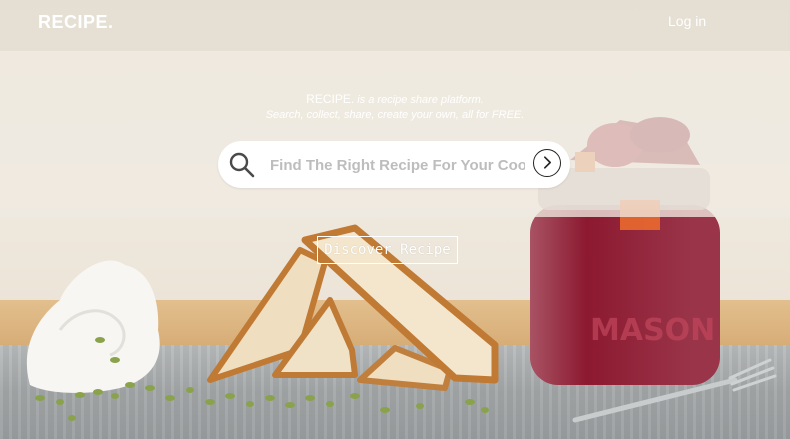 The width and height of the screenshot is (790, 439). Describe the element at coordinates (420, 100) in the screenshot. I see `tagline-text: is a recipe share platform.` at that location.